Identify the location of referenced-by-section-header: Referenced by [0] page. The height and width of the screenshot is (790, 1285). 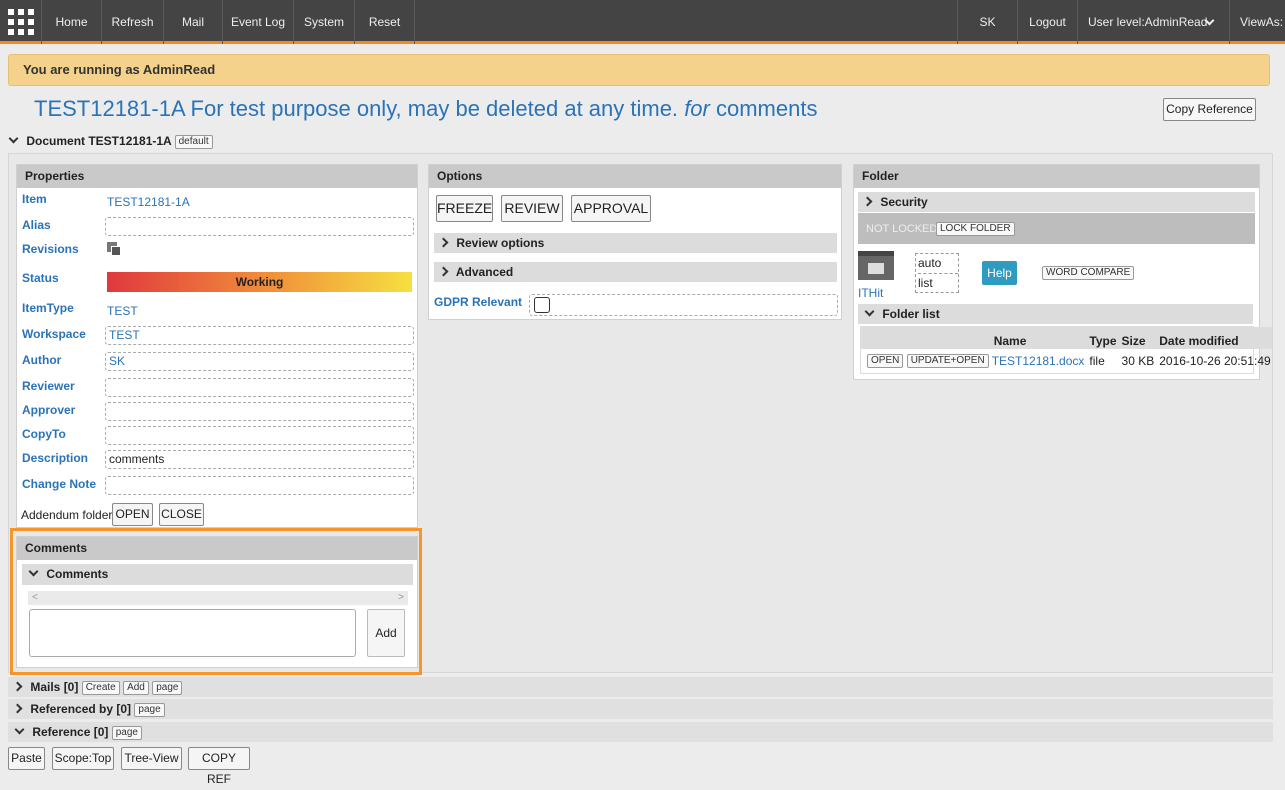
(640, 709).